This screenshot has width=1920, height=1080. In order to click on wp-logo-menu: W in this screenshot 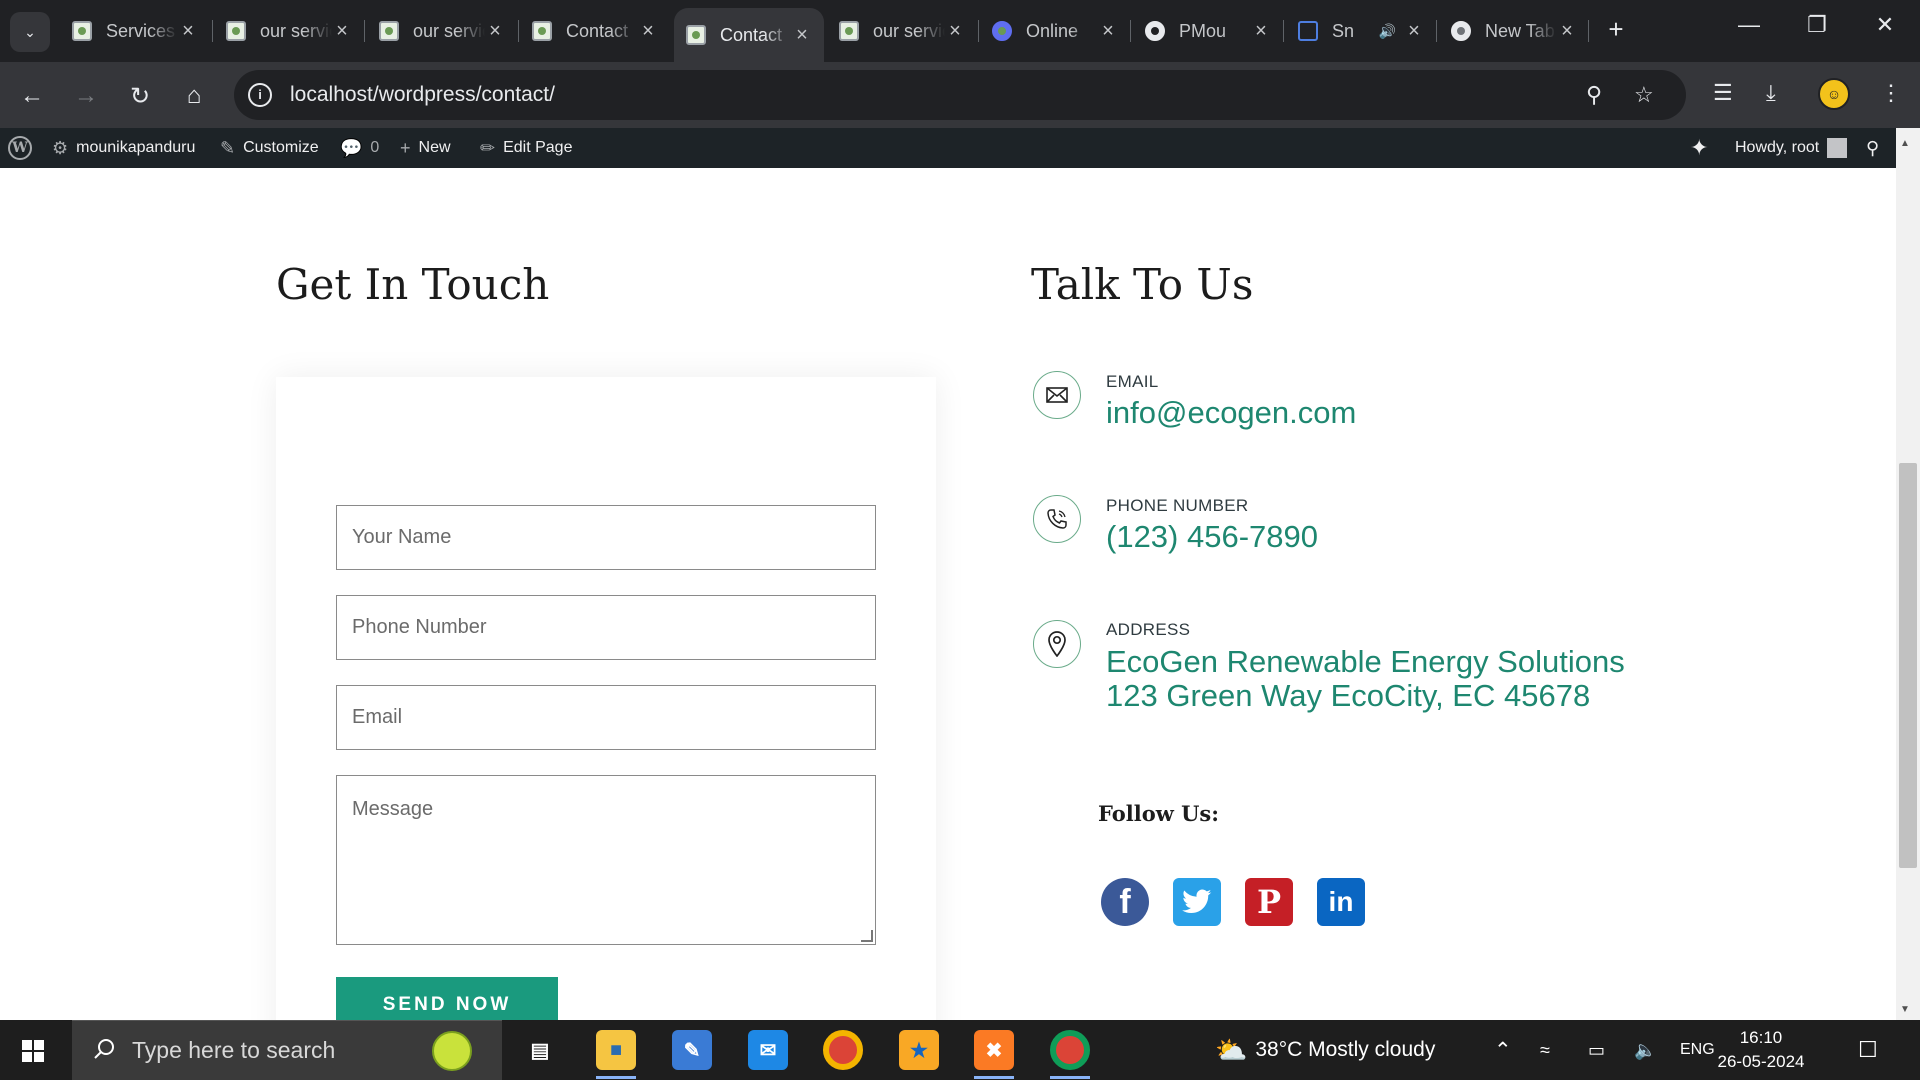, I will do `click(20, 148)`.